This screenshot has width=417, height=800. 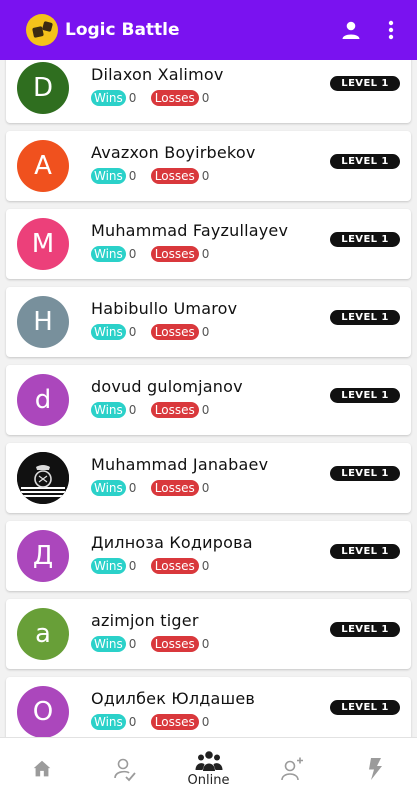 I want to click on home-icon, so click(x=41, y=768).